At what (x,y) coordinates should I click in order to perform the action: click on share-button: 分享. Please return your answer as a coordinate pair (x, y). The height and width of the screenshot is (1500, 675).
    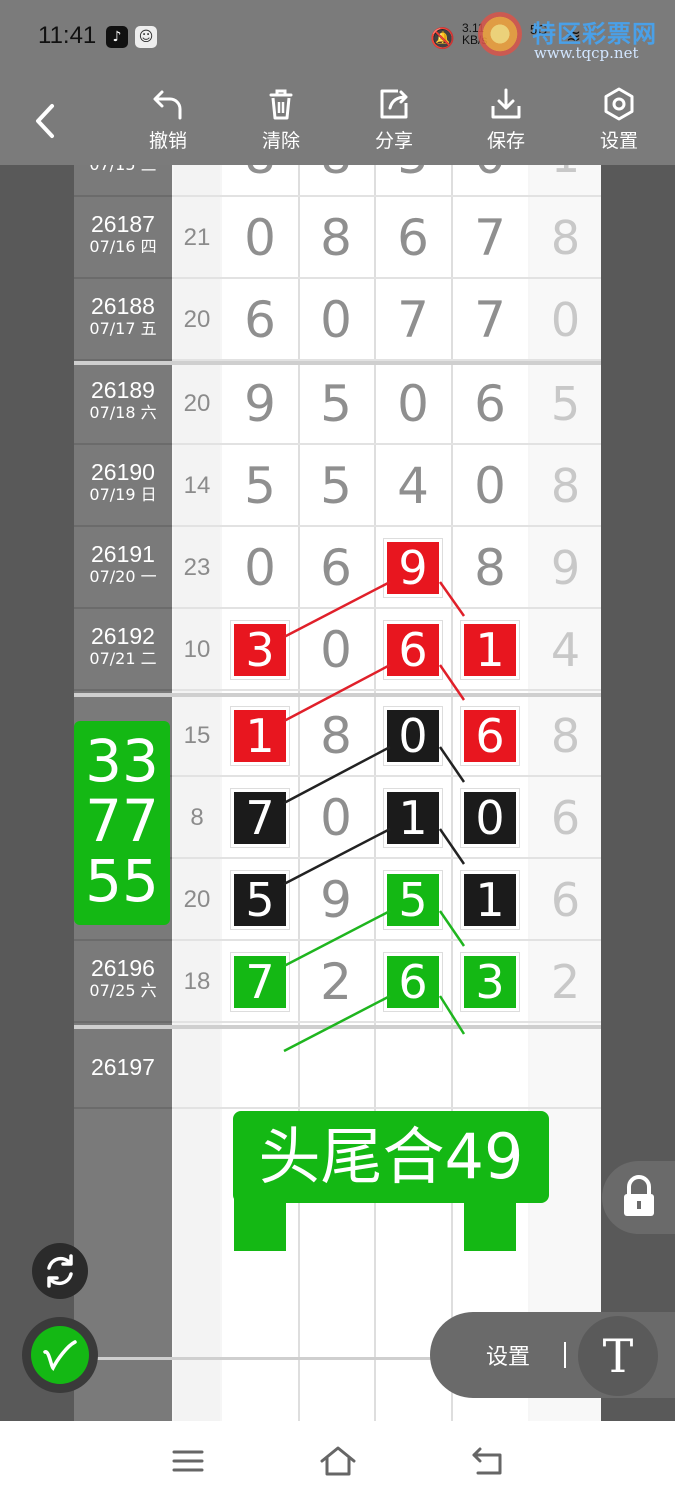
    Looking at the image, I should click on (394, 119).